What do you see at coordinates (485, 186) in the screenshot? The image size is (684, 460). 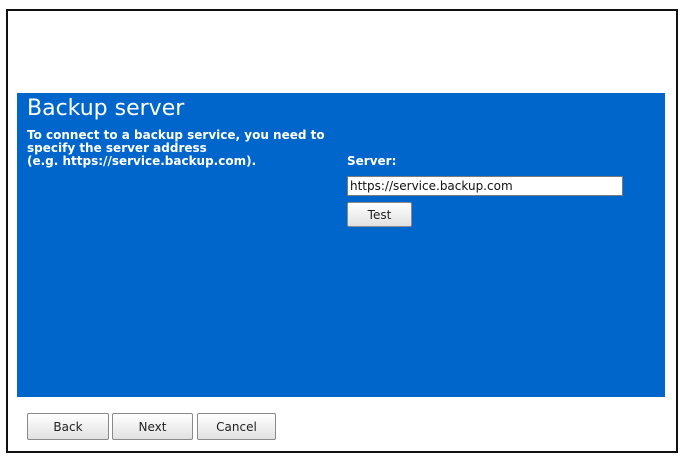 I see `server-input` at bounding box center [485, 186].